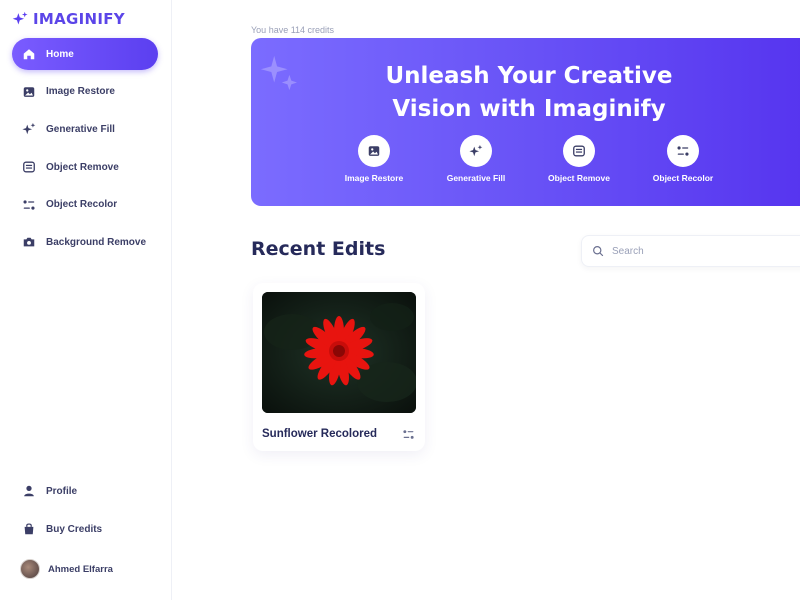 This screenshot has width=800, height=600. I want to click on sidebar-item-image-restore: Image Restore, so click(85, 92).